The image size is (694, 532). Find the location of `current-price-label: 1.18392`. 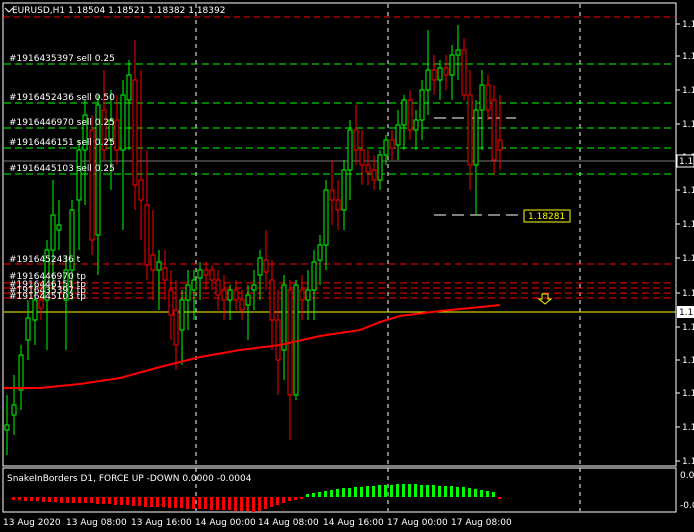

current-price-label: 1.18392 is located at coordinates (686, 162).